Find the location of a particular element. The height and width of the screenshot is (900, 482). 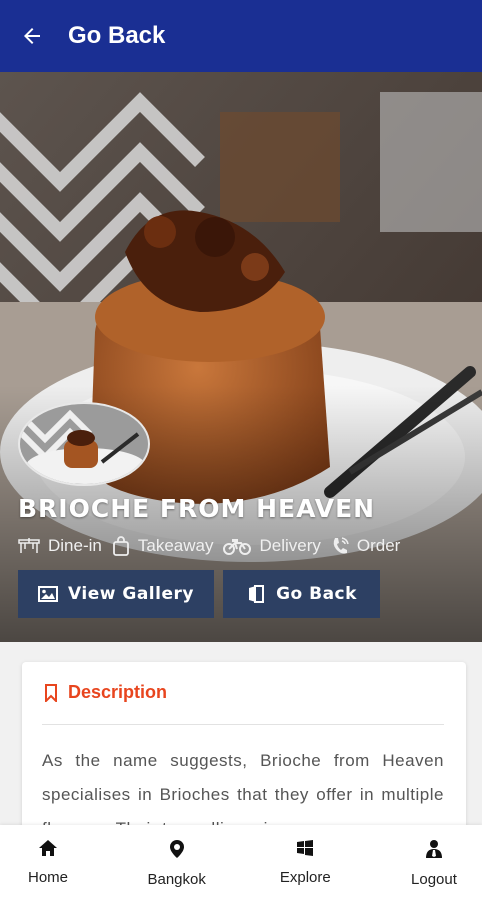

bottom-navigation: Home Bangkok Explore Logout is located at coordinates (241, 862).